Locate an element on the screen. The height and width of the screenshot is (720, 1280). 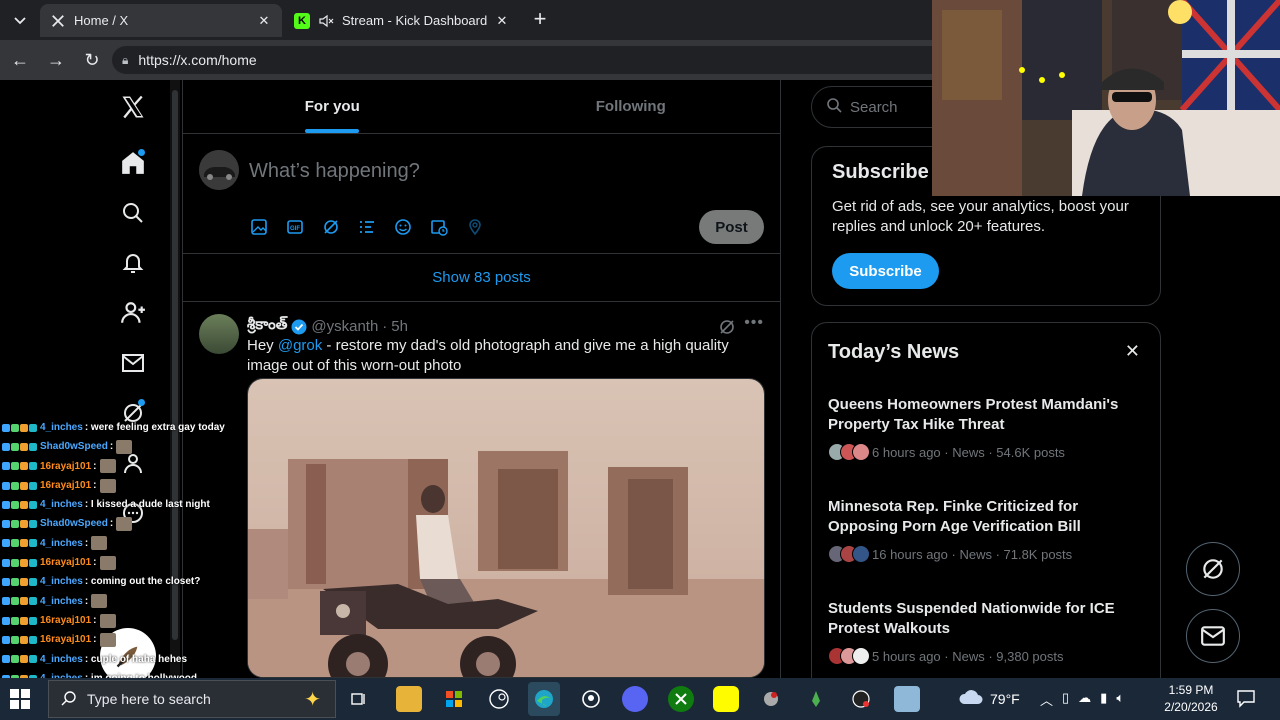
author-name: శ్రీకాంత్ is located at coordinates (267, 326).